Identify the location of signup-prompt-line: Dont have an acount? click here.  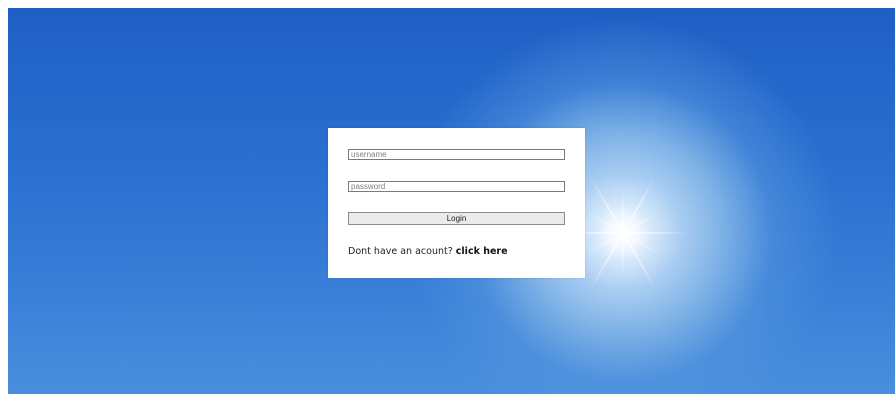
(428, 251).